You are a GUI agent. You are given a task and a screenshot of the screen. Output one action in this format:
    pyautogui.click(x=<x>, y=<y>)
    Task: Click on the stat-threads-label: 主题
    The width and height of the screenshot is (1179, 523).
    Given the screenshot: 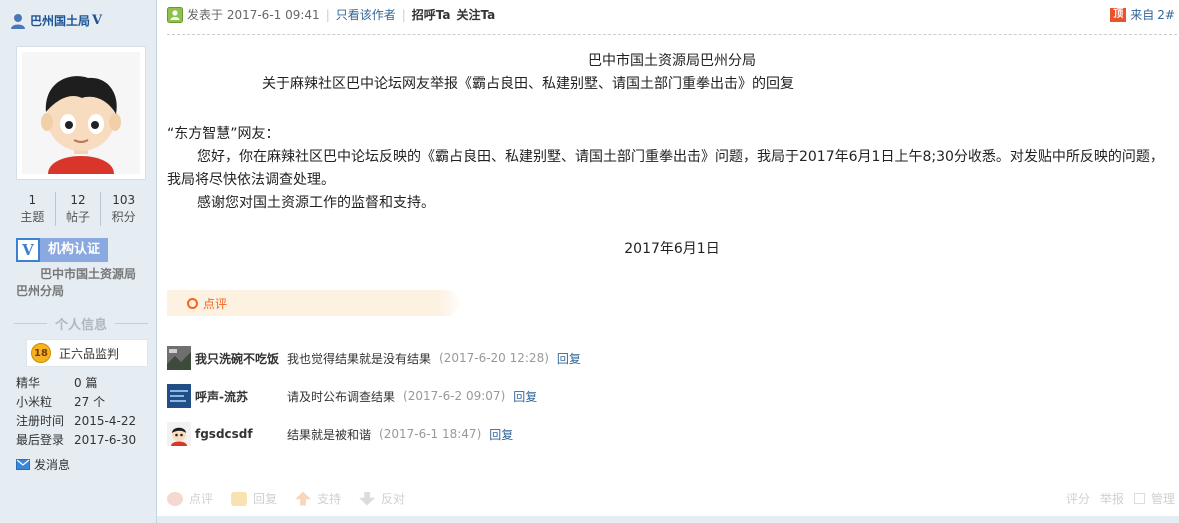 What is the action you would take?
    pyautogui.click(x=32, y=217)
    